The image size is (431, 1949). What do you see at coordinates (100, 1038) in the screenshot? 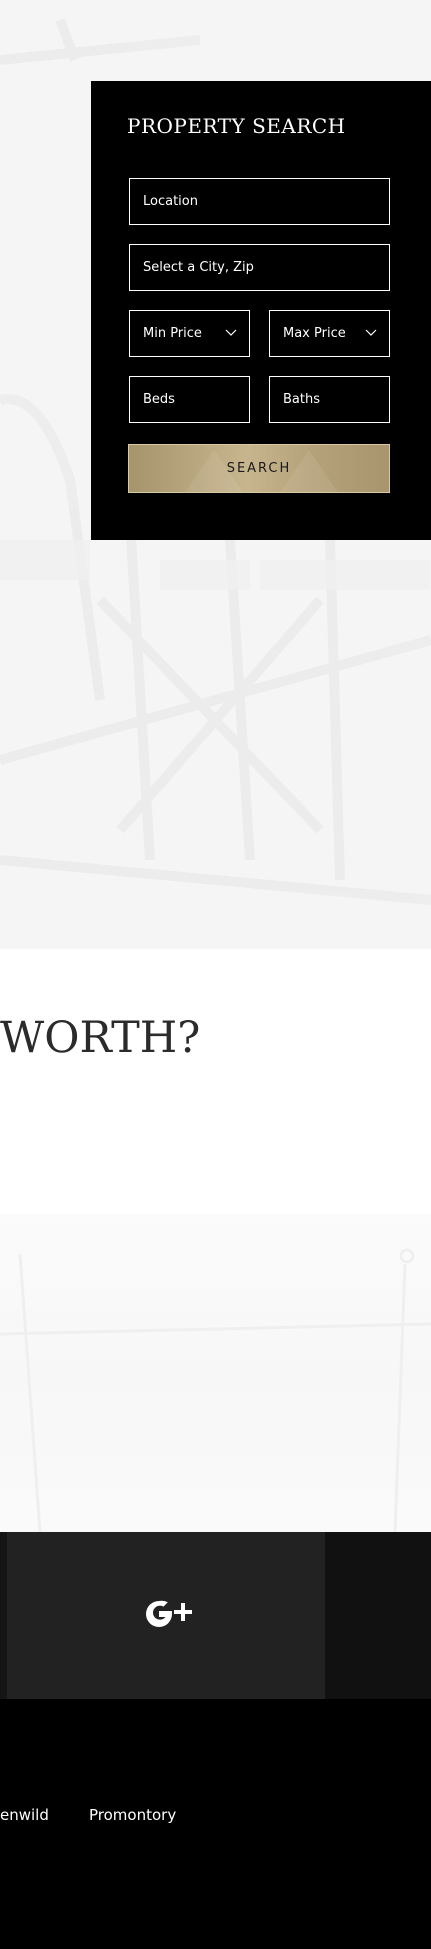
I see `home-worth-heading: WORTH?` at bounding box center [100, 1038].